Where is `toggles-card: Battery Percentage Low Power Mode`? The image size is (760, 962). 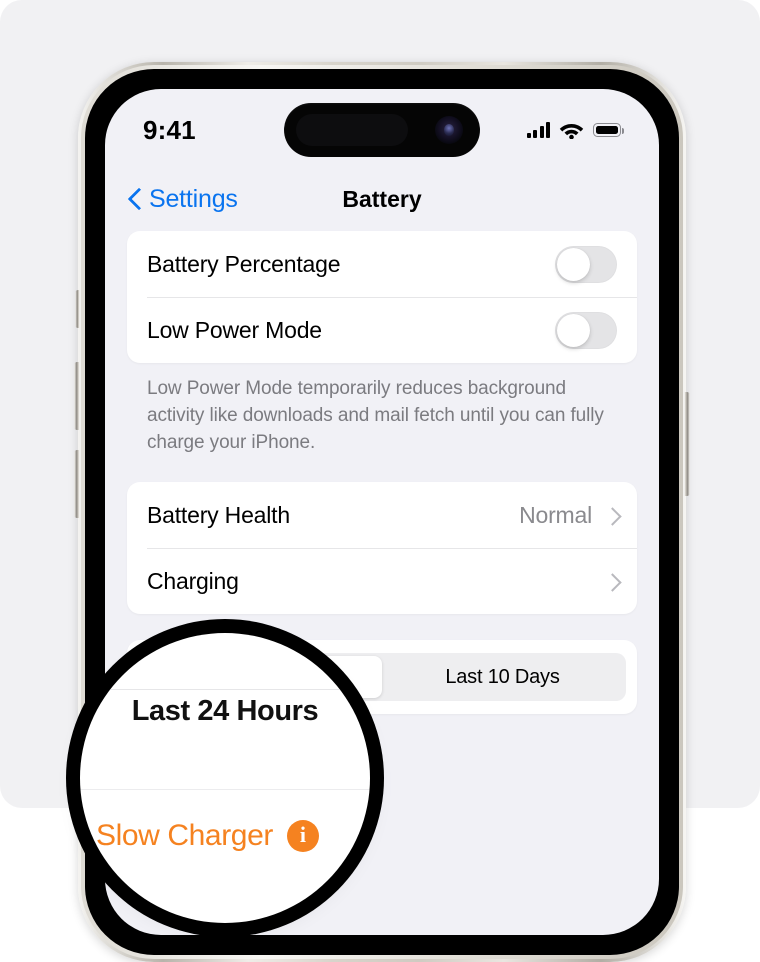
toggles-card: Battery Percentage Low Power Mode is located at coordinates (382, 297).